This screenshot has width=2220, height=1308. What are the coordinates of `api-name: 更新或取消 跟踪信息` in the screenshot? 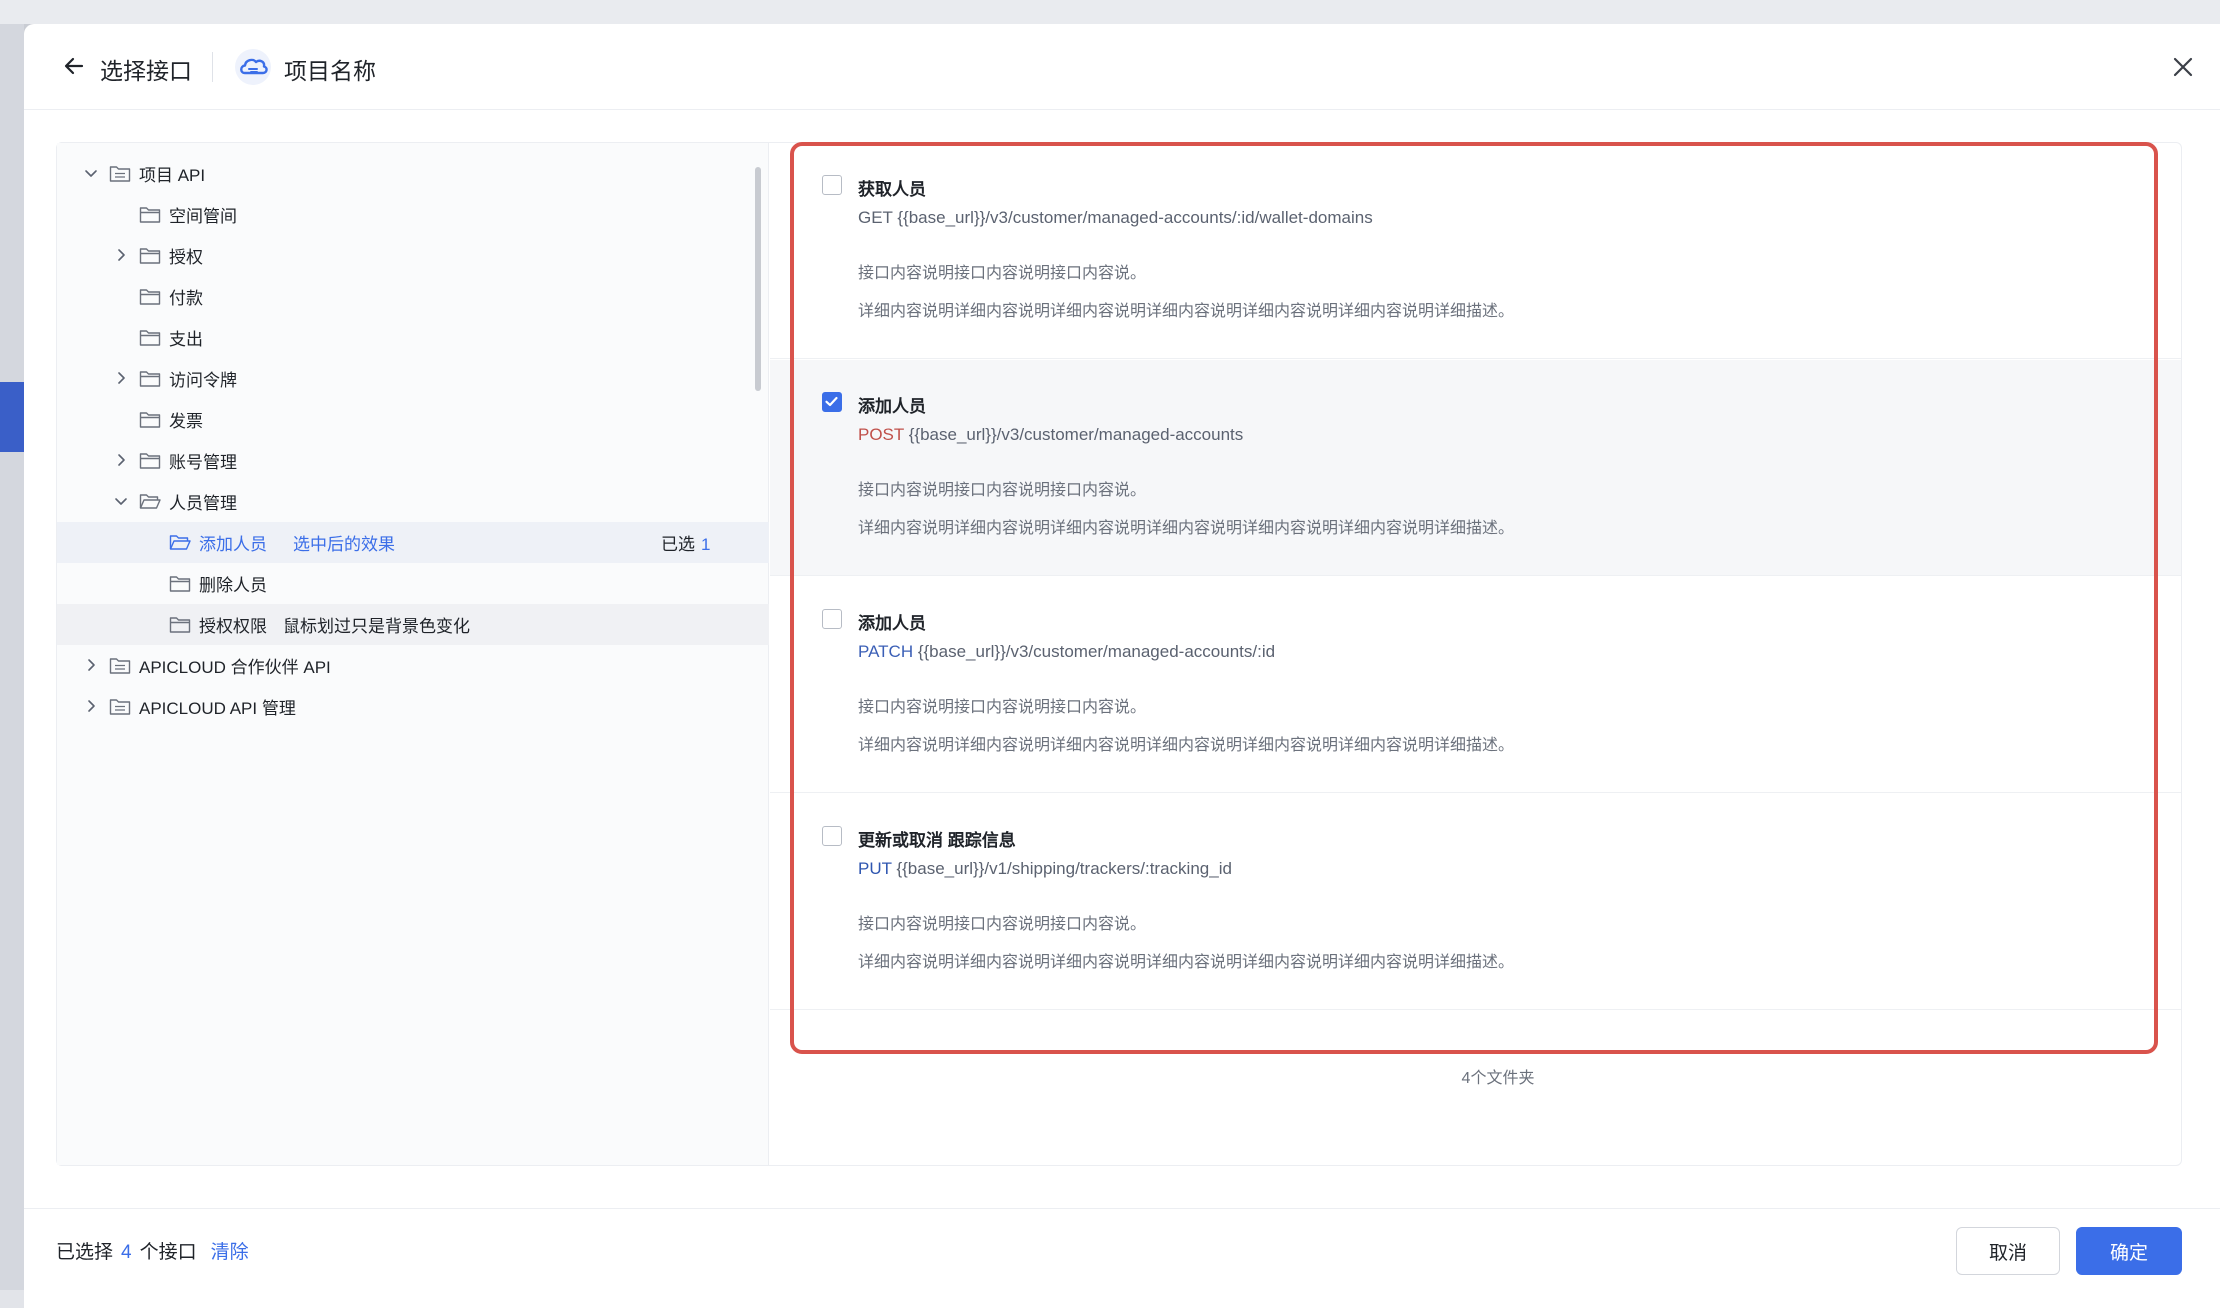 It's located at (937, 840).